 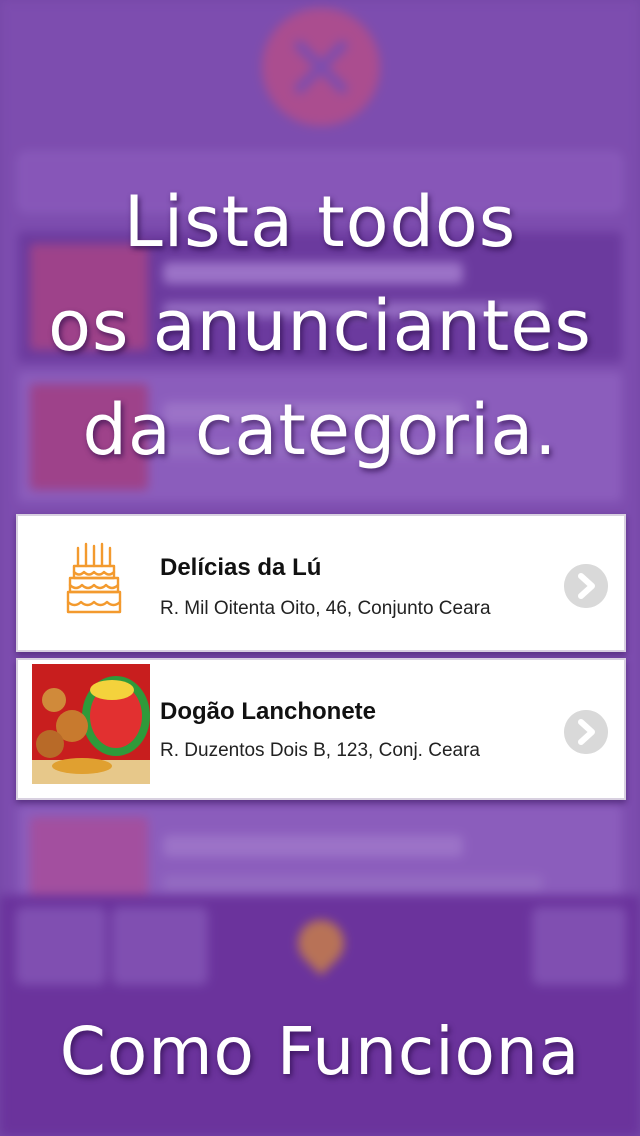 I want to click on listing-address: R. Mil Oitenta Oito, 46, Conjunto Ceara, so click(x=325, y=608).